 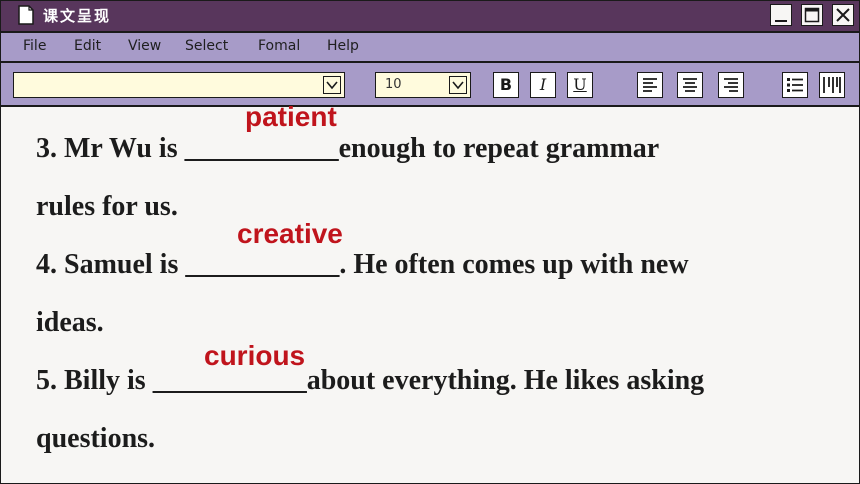 What do you see at coordinates (393, 84) in the screenshot?
I see `font-size-value: 10` at bounding box center [393, 84].